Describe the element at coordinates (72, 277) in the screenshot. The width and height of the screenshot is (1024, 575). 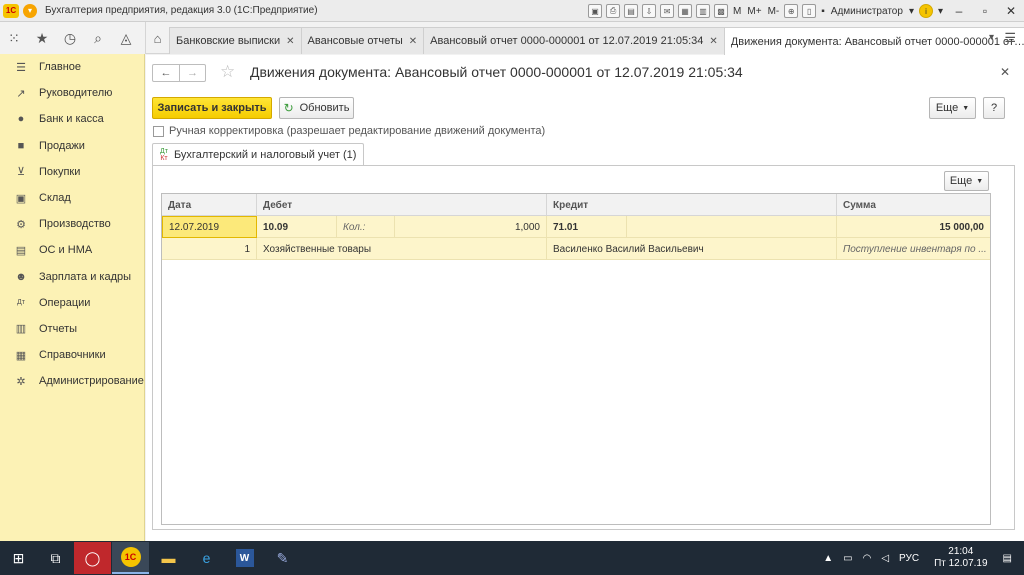
I see `sidebar-item-salary: ☻ Зарплата и кадры` at that location.